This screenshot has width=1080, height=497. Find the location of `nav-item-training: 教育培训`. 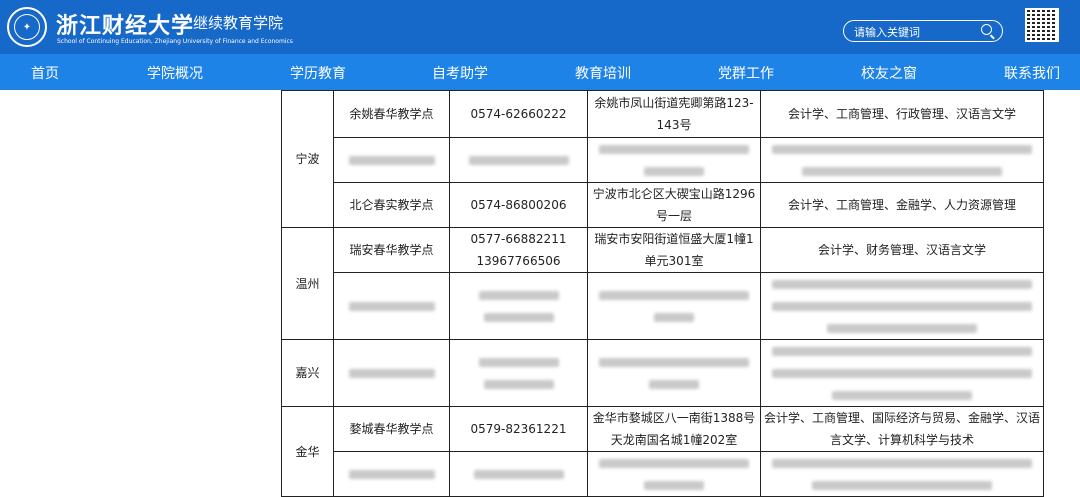

nav-item-training: 教育培训 is located at coordinates (603, 73).